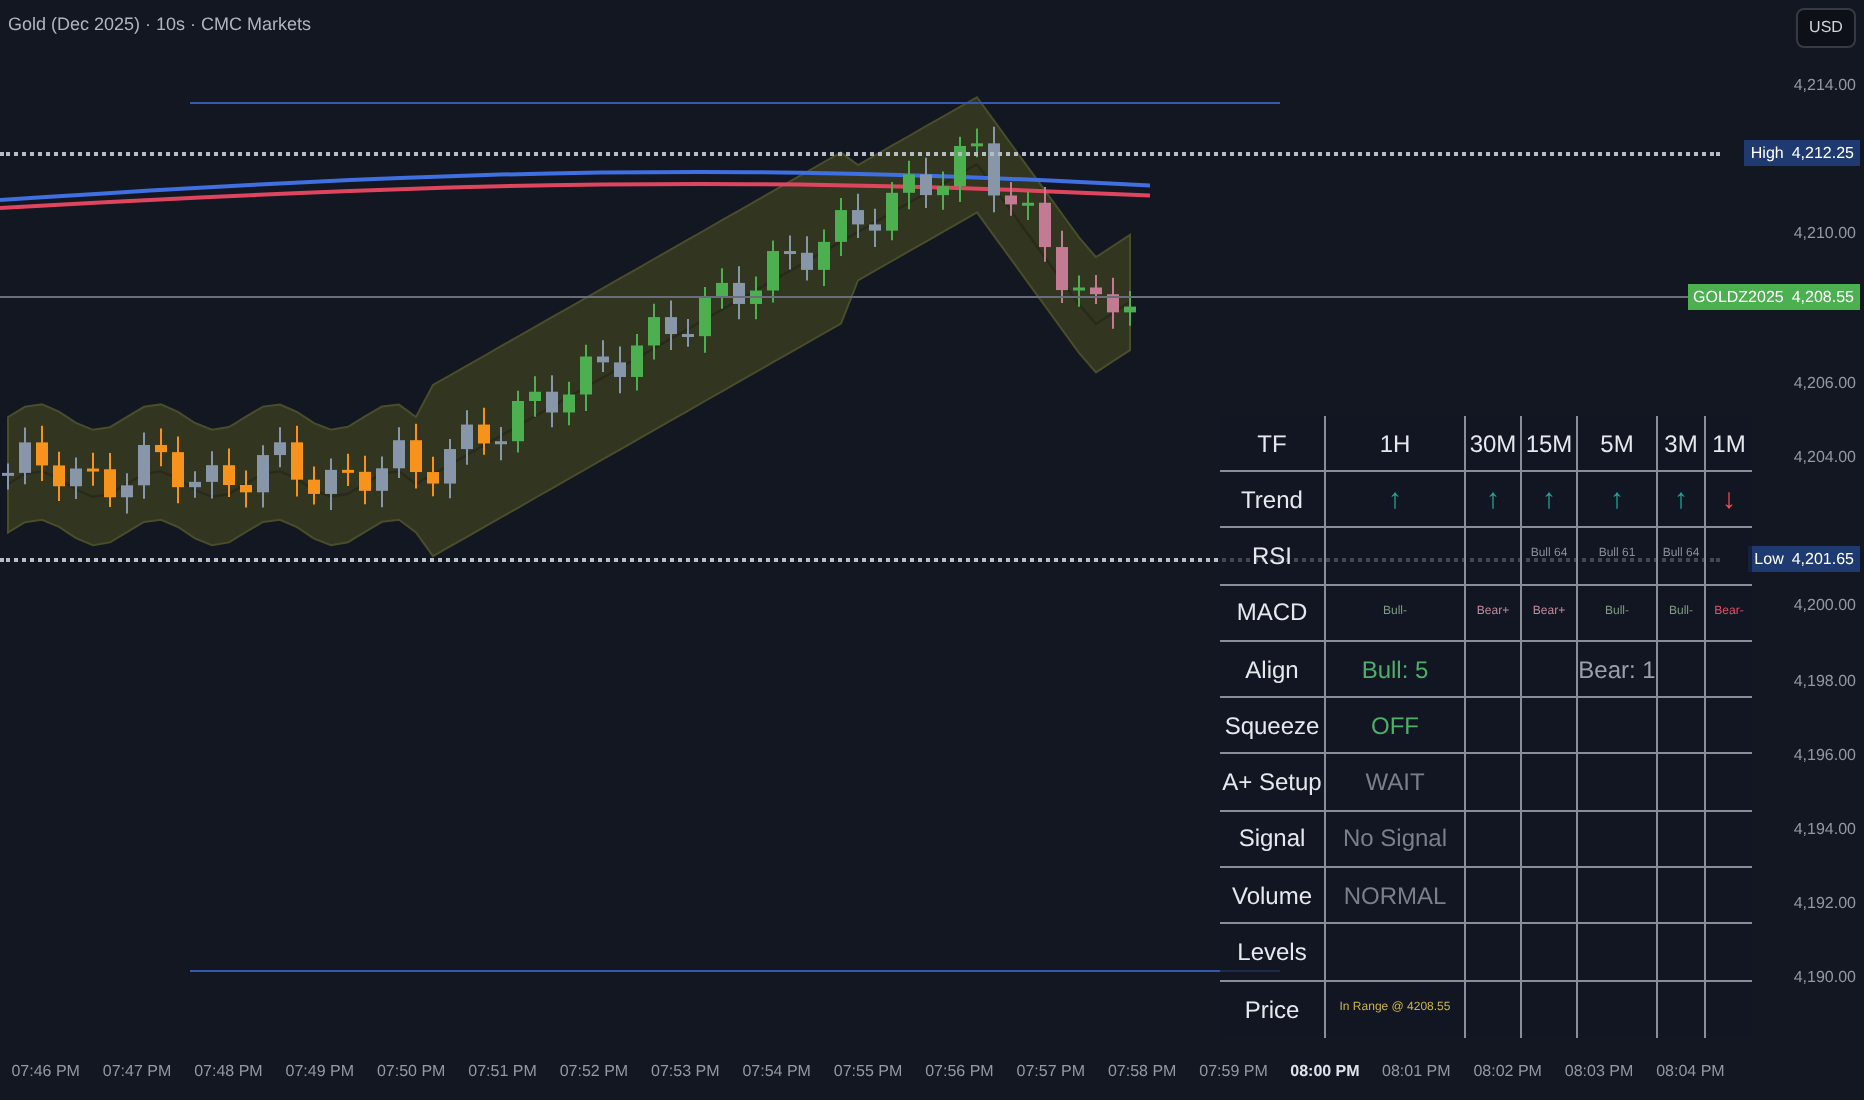 Image resolution: width=1864 pixels, height=1100 pixels. Describe the element at coordinates (1824, 904) in the screenshot. I see `price-axis-label: 4,192.00` at that location.